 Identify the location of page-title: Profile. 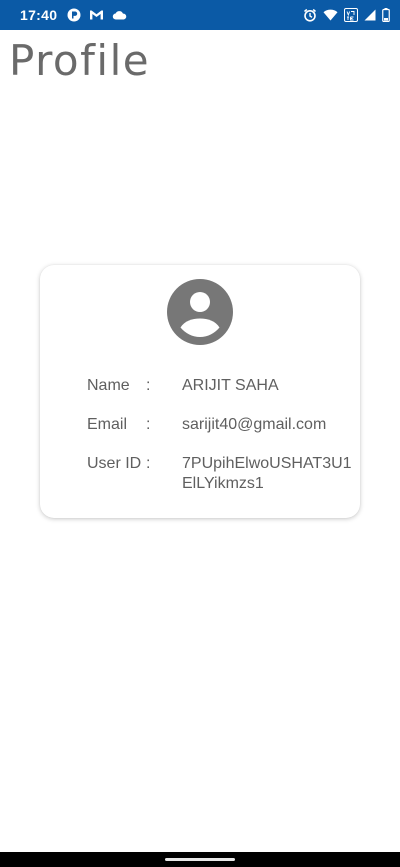
(80, 60).